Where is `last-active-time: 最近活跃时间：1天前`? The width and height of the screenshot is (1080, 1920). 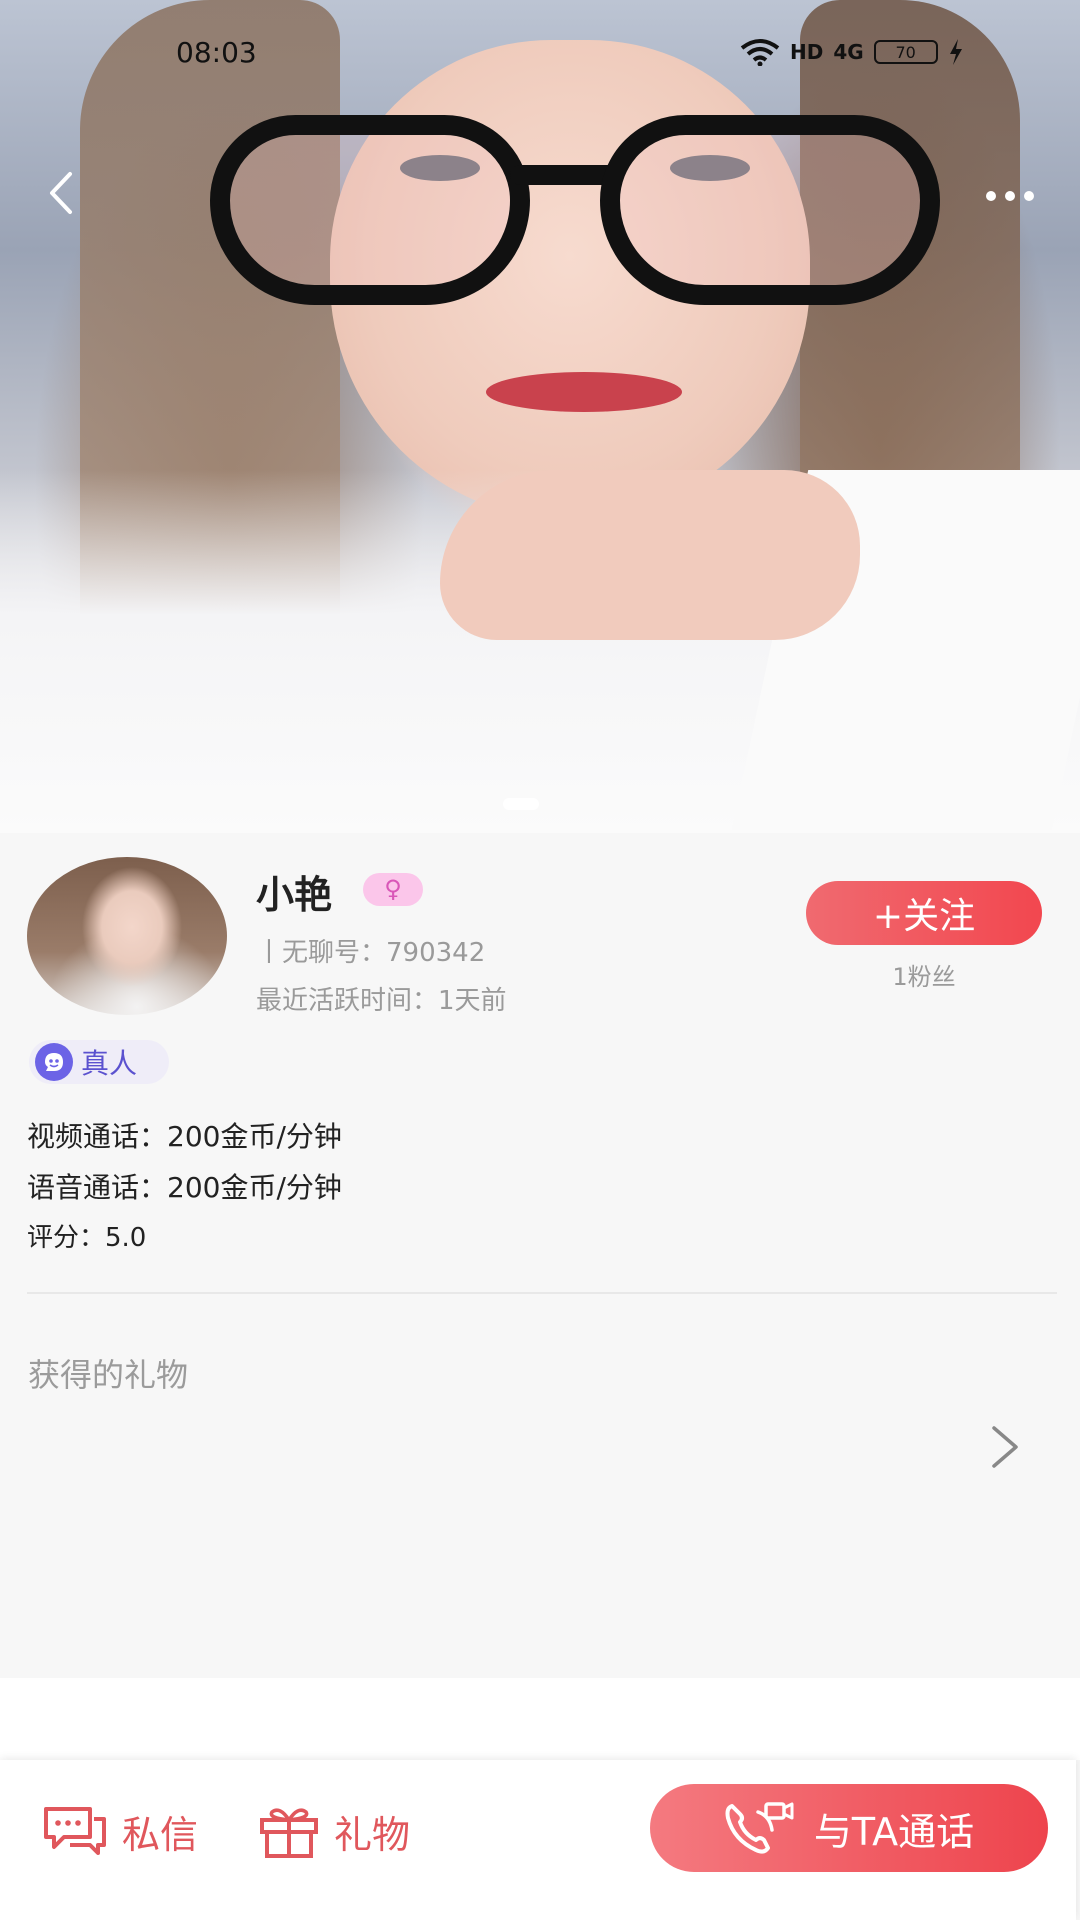 last-active-time: 最近活跃时间：1天前 is located at coordinates (381, 1001).